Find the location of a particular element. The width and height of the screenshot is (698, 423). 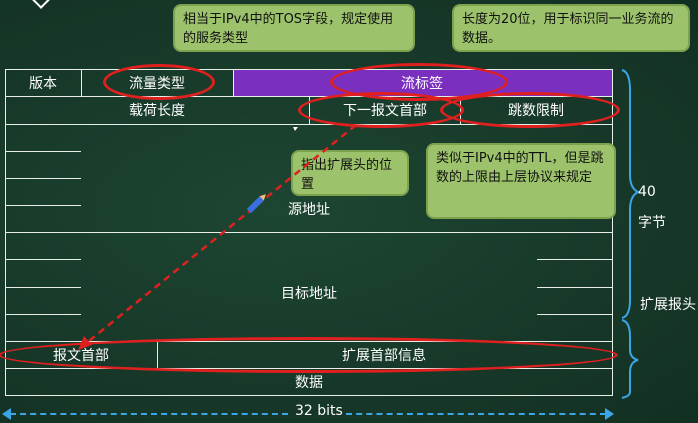

pen-cursor-icon is located at coordinates (256, 204).